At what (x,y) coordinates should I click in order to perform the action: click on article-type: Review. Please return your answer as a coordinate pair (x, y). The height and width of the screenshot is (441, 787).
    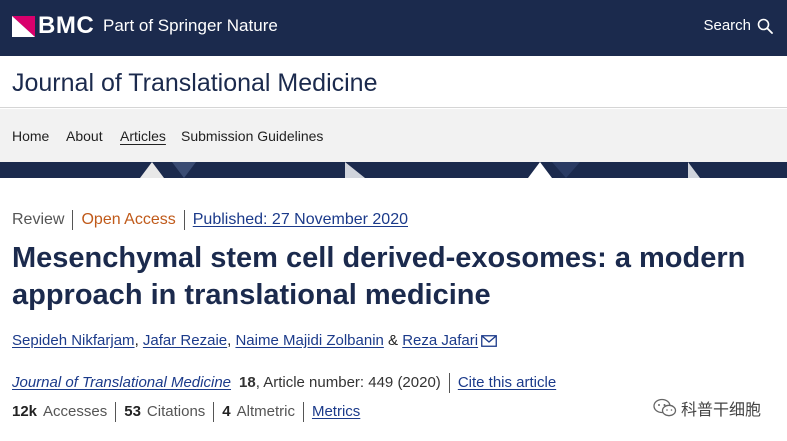
    Looking at the image, I should click on (38, 219).